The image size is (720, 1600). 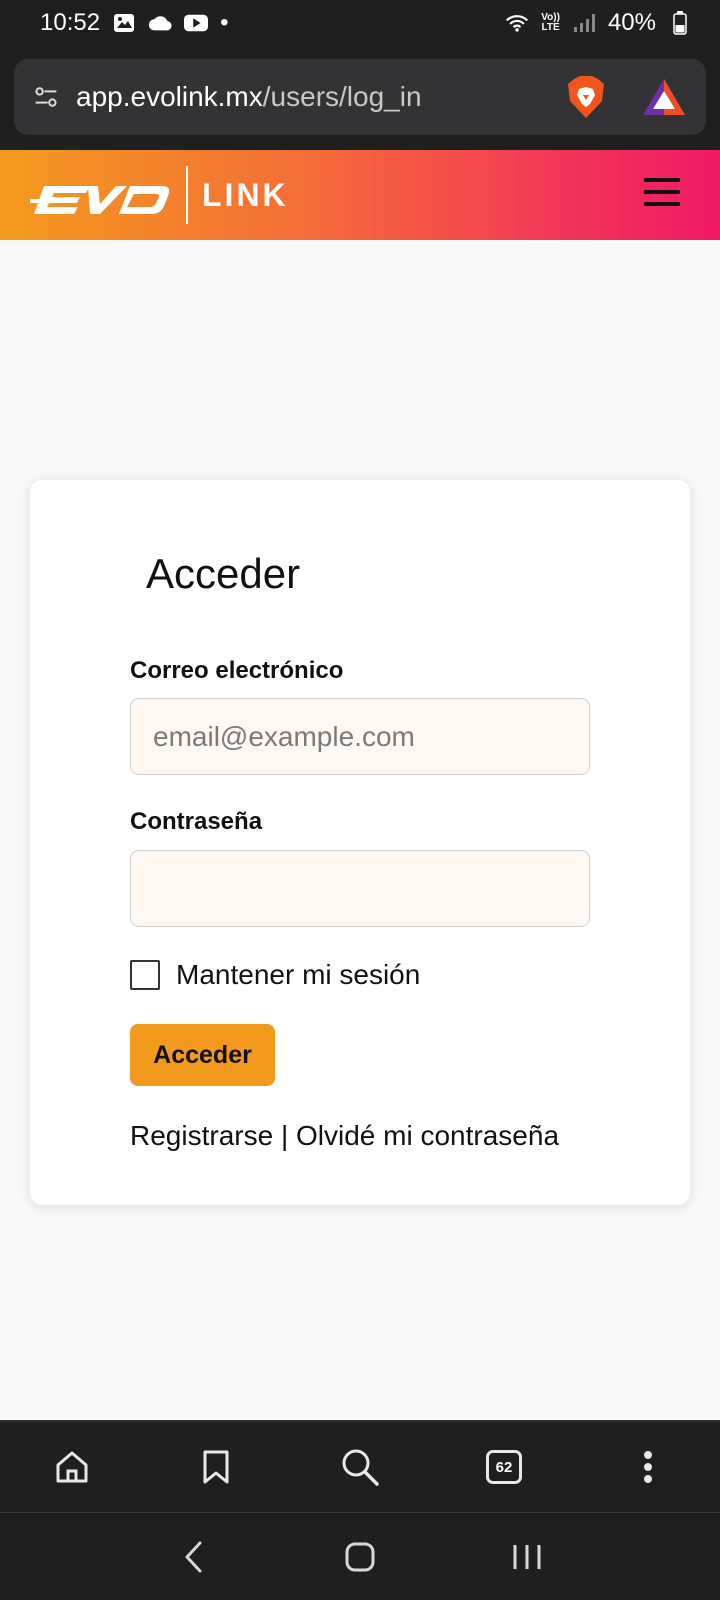 I want to click on search-button, so click(x=360, y=1467).